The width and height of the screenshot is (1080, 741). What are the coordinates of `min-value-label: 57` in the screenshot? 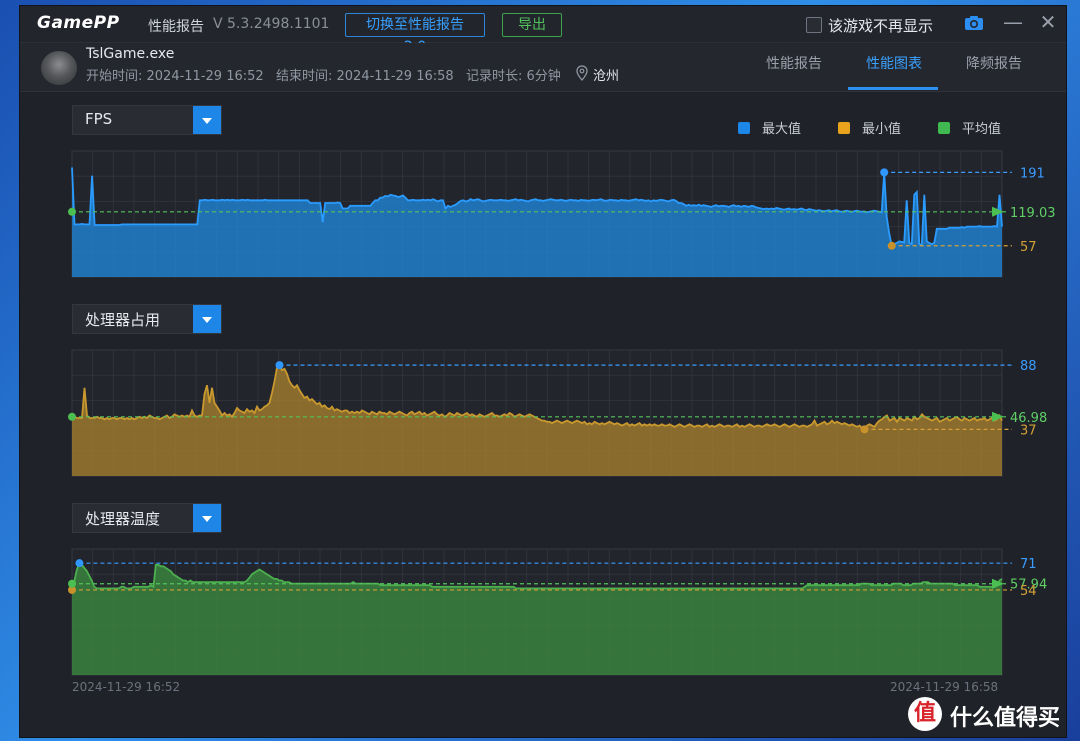 It's located at (1028, 247).